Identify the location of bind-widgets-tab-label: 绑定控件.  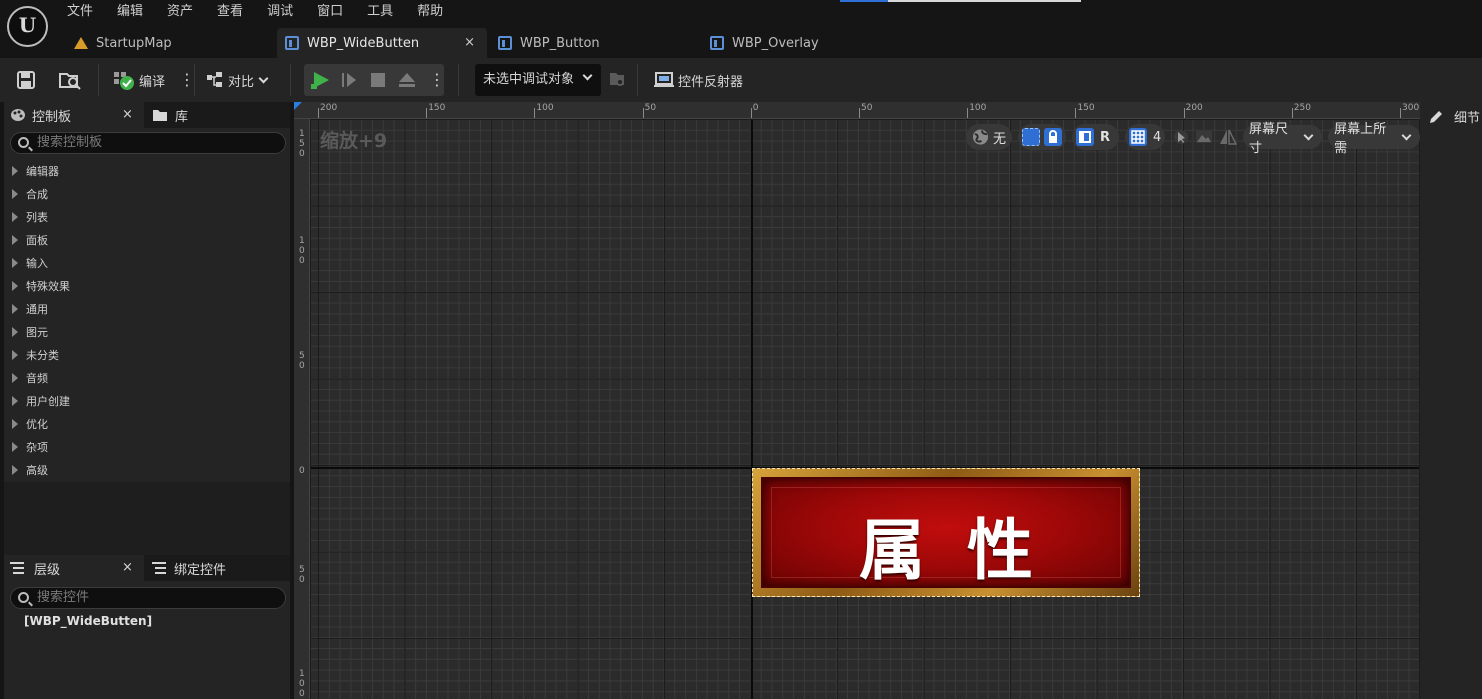
(200, 570).